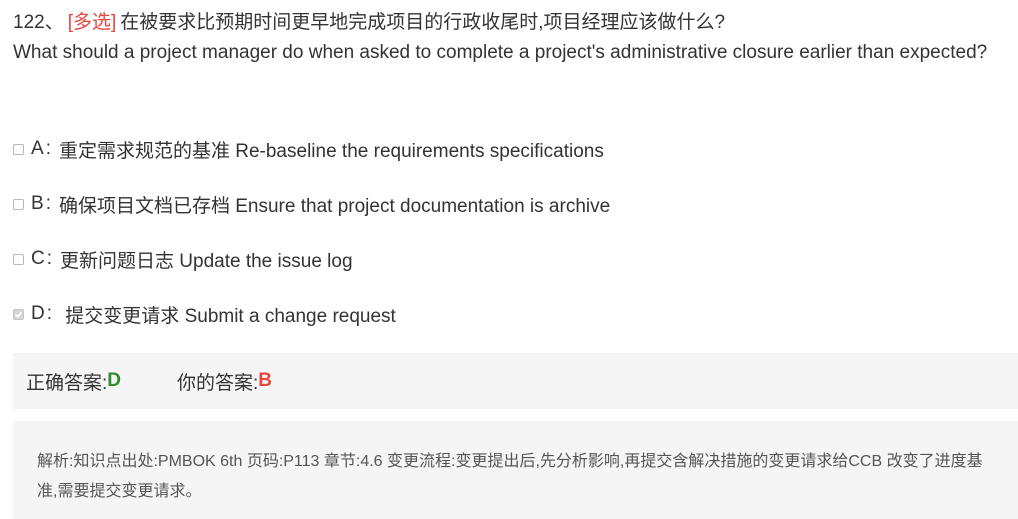  What do you see at coordinates (18, 259) in the screenshot?
I see `option-c-checkbox` at bounding box center [18, 259].